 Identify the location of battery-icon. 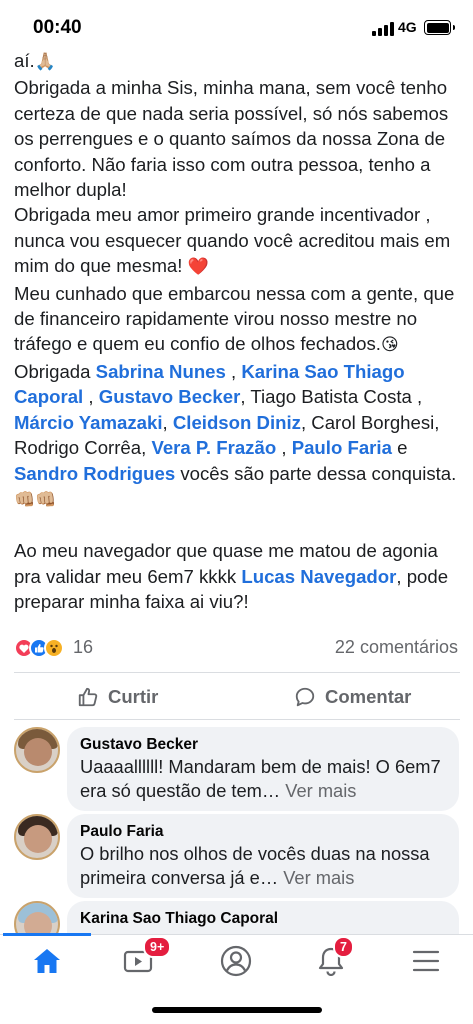
(439, 27).